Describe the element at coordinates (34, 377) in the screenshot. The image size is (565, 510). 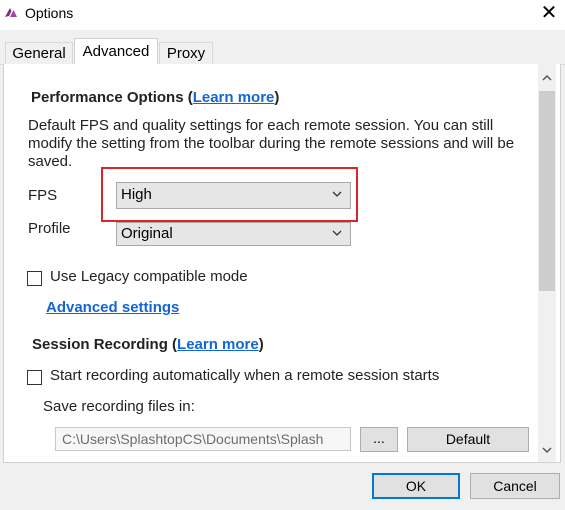
I see `auto-record-checkbox` at that location.